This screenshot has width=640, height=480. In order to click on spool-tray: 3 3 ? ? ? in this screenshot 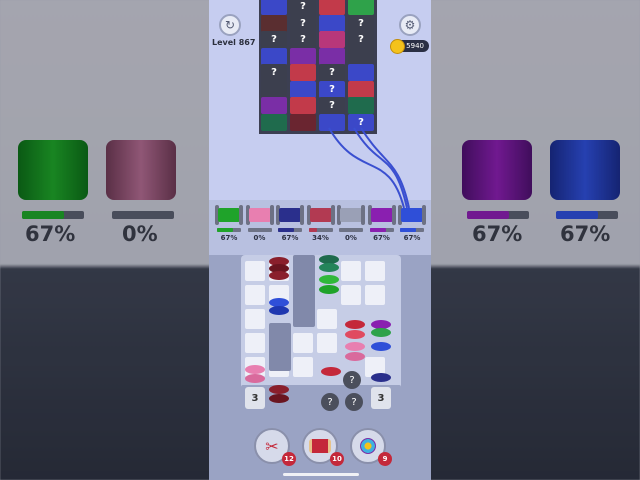, I will do `click(321, 337)`.